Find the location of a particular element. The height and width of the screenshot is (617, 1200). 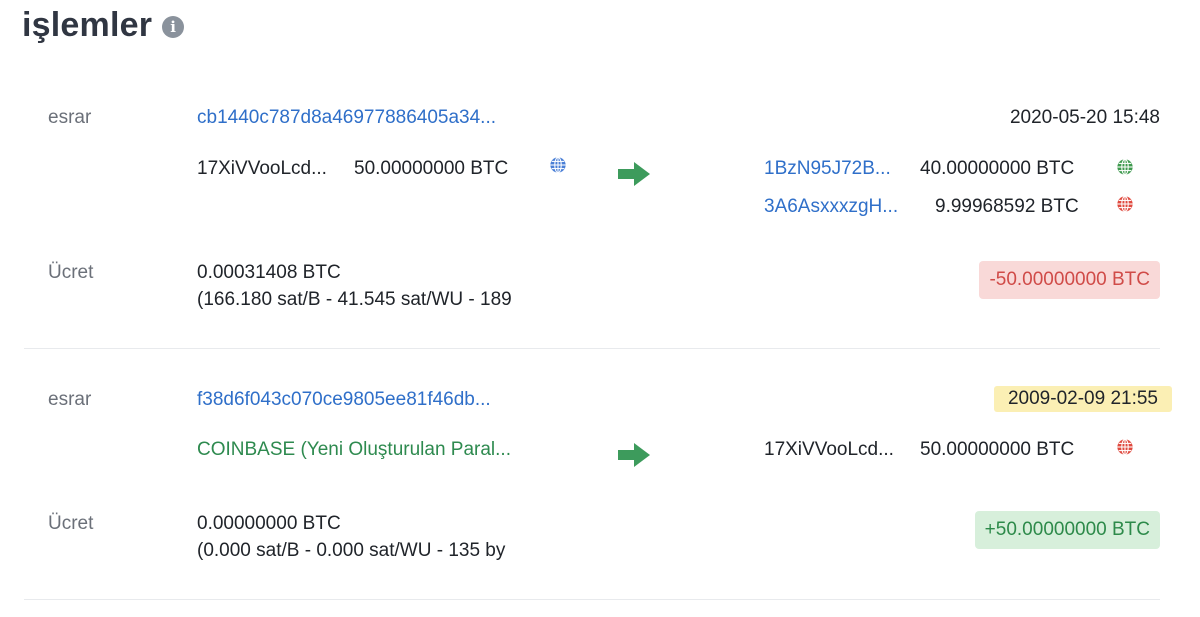

tx-date: 2009-02-09 21:55 is located at coordinates (1082, 399).